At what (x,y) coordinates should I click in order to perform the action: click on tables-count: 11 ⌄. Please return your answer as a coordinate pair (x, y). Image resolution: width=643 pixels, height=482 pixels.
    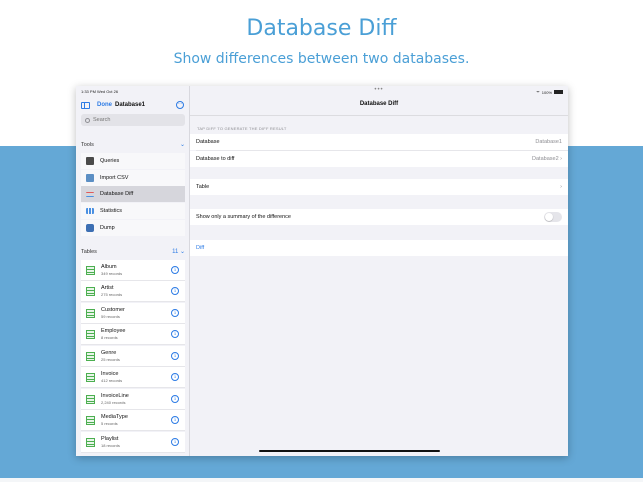
    Looking at the image, I should click on (178, 252).